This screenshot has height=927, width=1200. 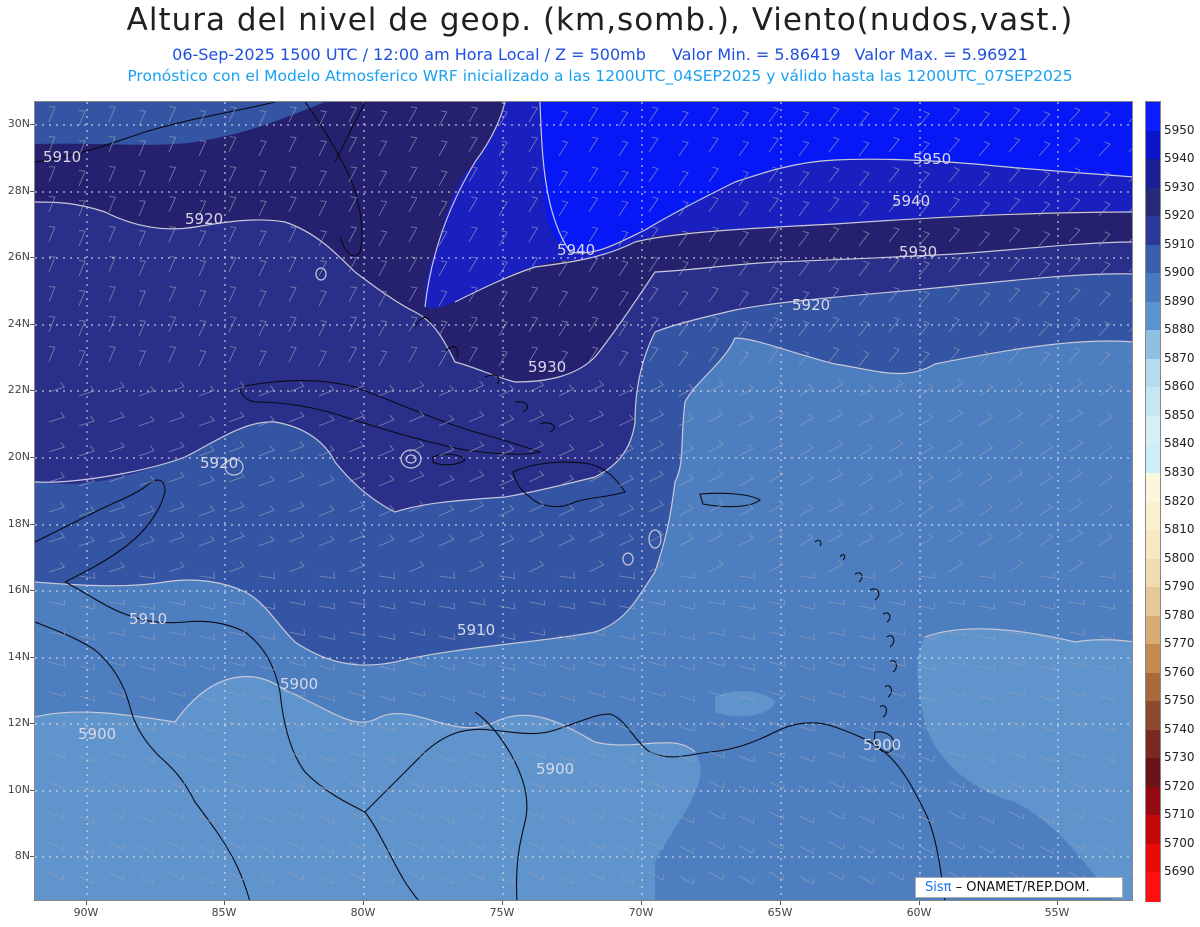 What do you see at coordinates (1179, 586) in the screenshot?
I see `colorbar-label: 5790` at bounding box center [1179, 586].